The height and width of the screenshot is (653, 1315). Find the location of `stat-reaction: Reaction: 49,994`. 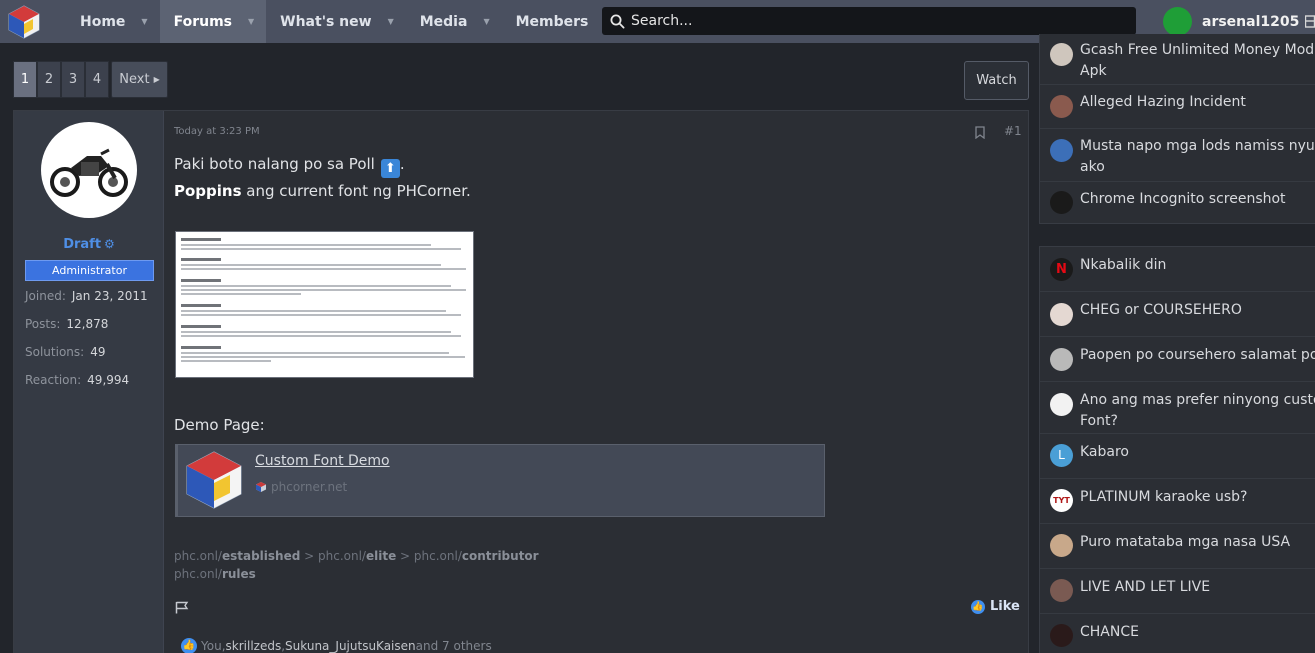

stat-reaction: Reaction: 49,994 is located at coordinates (77, 380).